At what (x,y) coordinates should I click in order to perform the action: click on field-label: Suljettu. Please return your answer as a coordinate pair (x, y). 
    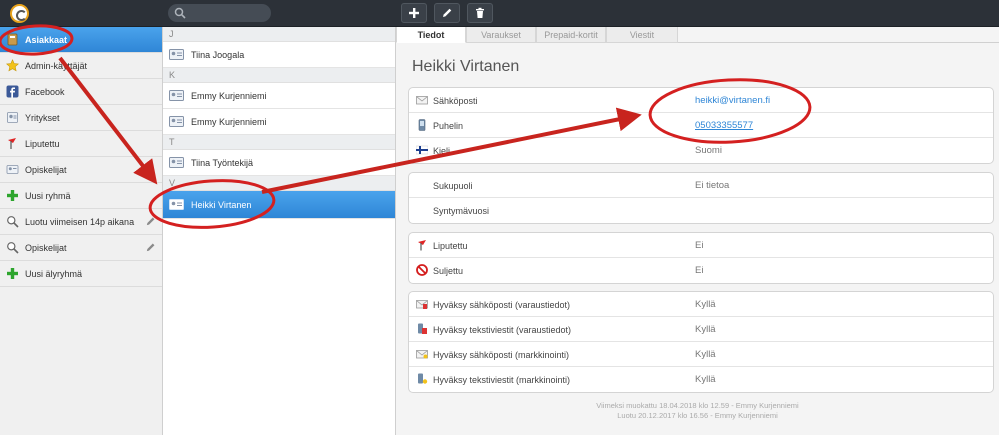
    Looking at the image, I should click on (448, 271).